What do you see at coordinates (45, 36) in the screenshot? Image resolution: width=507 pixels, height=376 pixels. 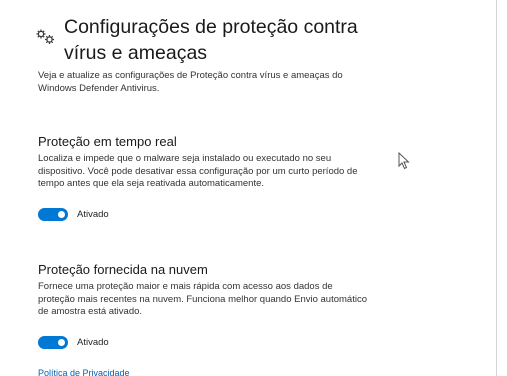 I see `gears-icon` at bounding box center [45, 36].